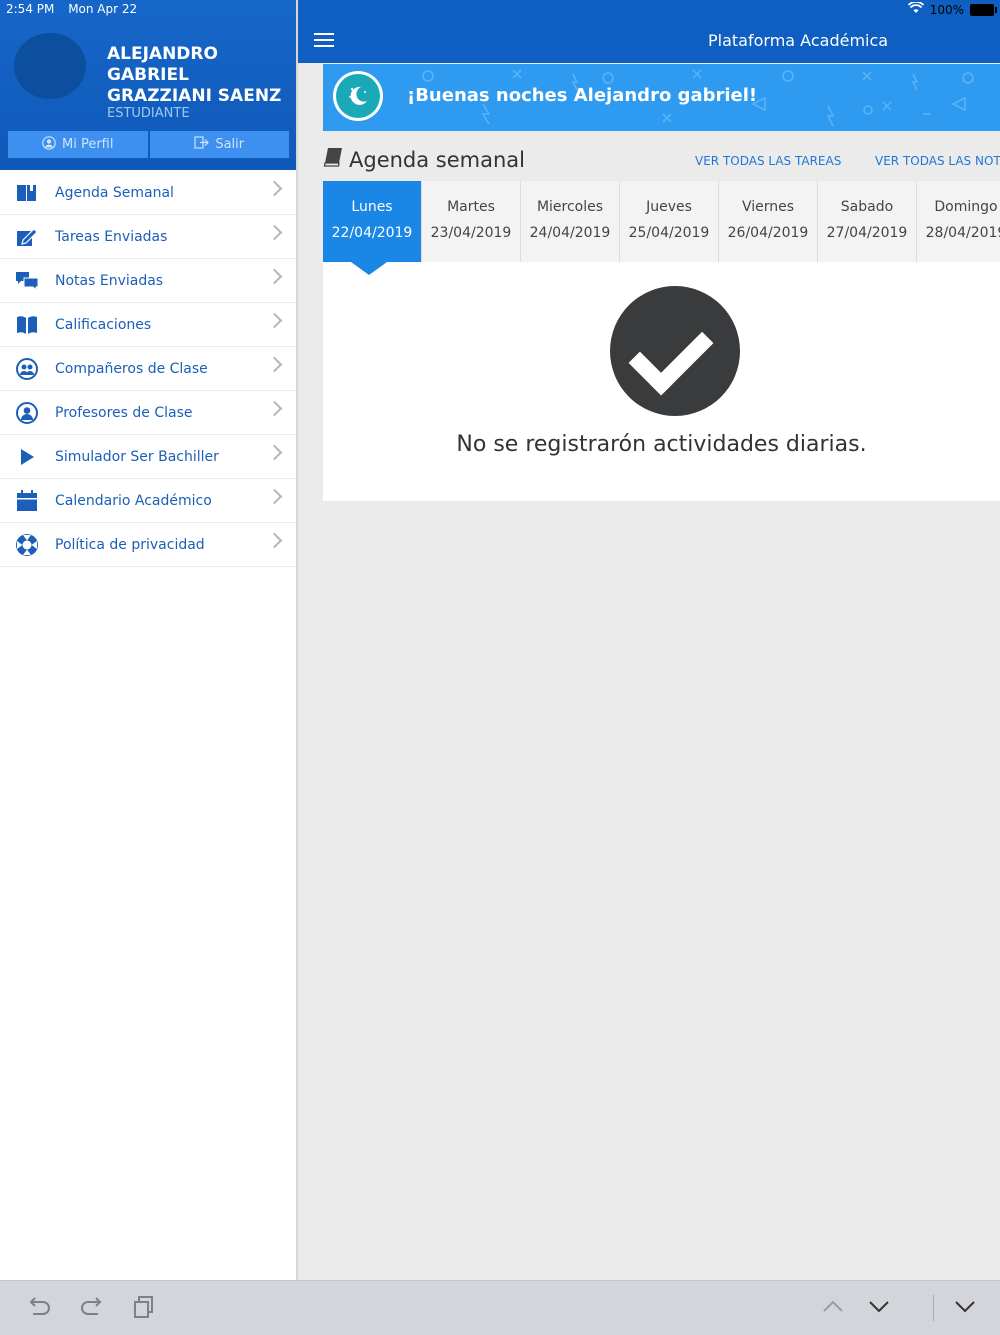  I want to click on calendar-icon, so click(27, 501).